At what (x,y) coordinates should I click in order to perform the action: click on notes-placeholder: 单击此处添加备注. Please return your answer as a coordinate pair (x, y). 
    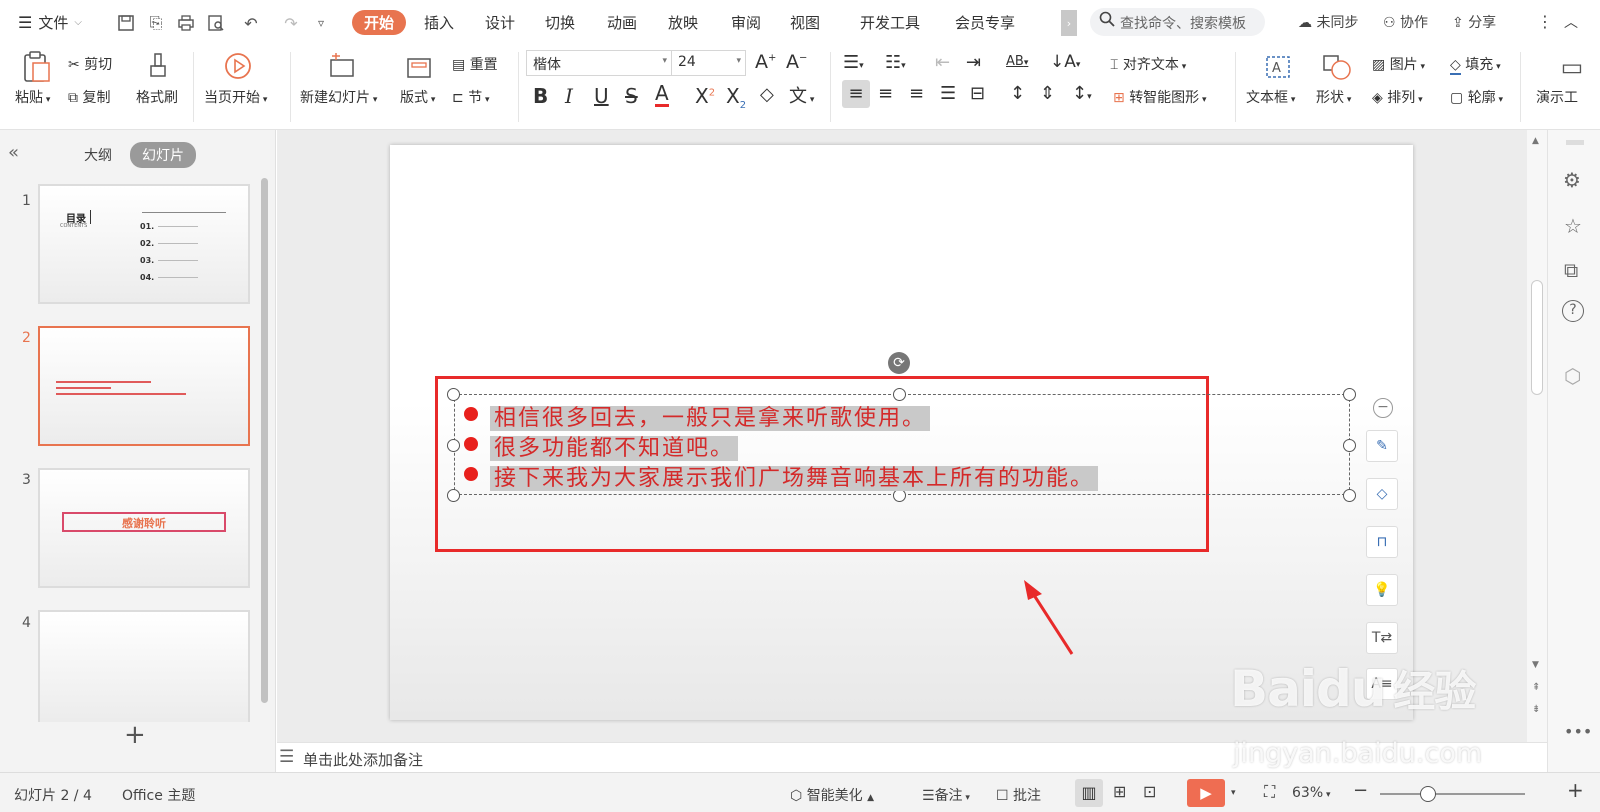
    Looking at the image, I should click on (363, 759).